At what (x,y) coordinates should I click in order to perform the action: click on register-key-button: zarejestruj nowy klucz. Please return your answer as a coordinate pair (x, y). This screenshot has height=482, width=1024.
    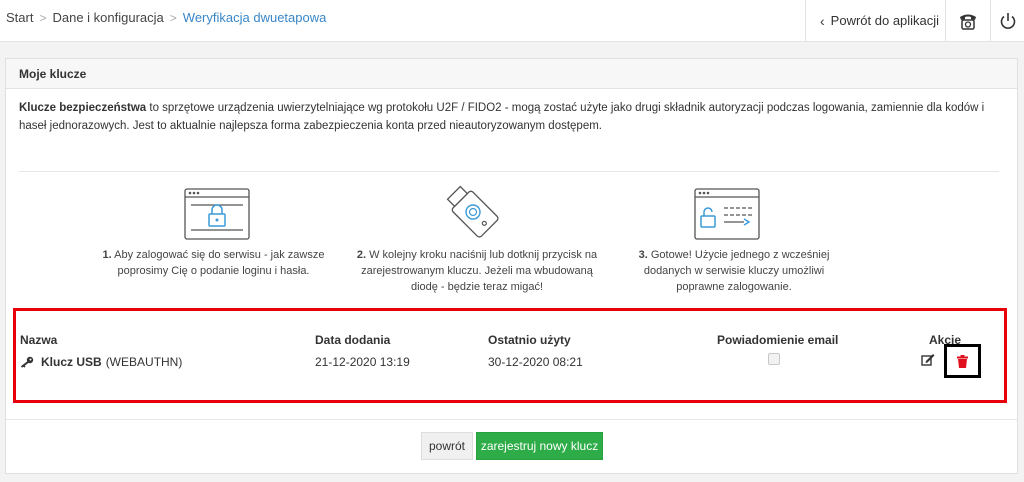
    Looking at the image, I should click on (539, 446).